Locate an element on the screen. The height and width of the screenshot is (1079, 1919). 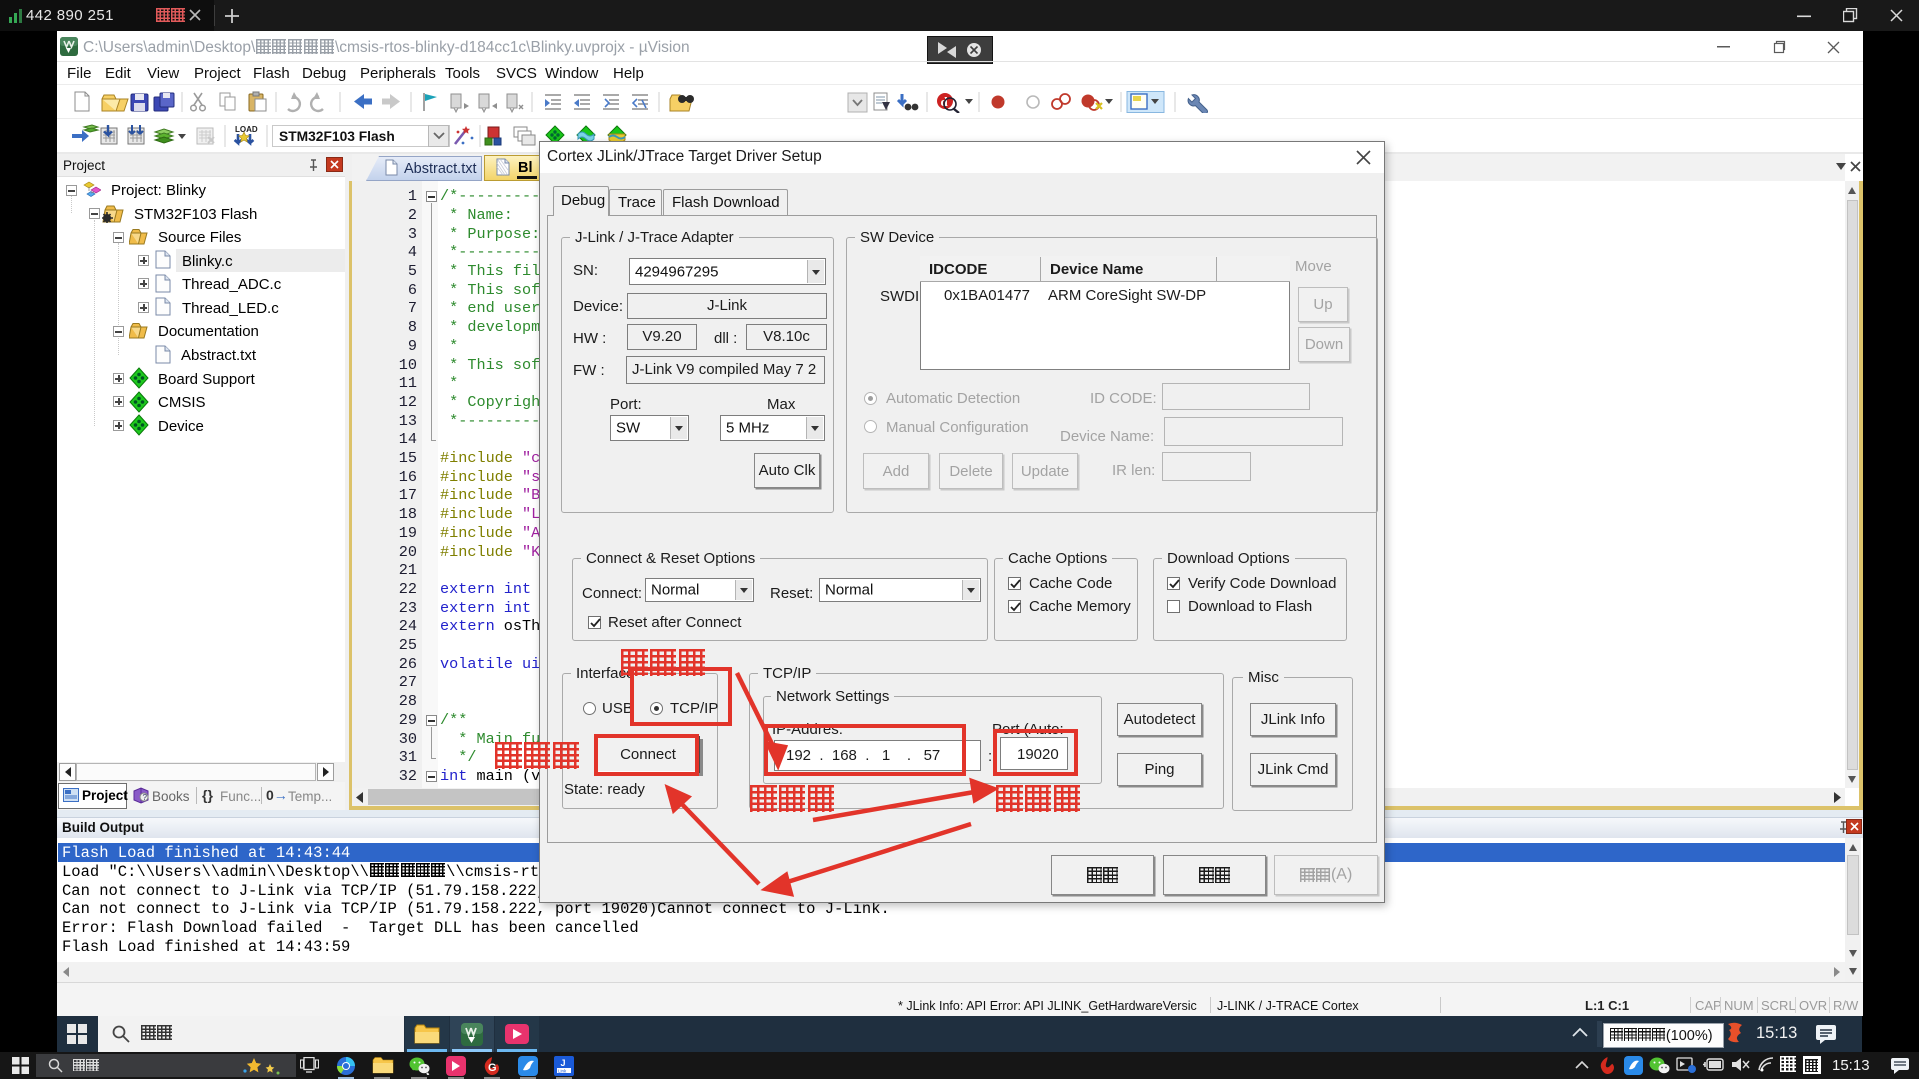
svg-text: LOAD is located at coordinates (246, 129).